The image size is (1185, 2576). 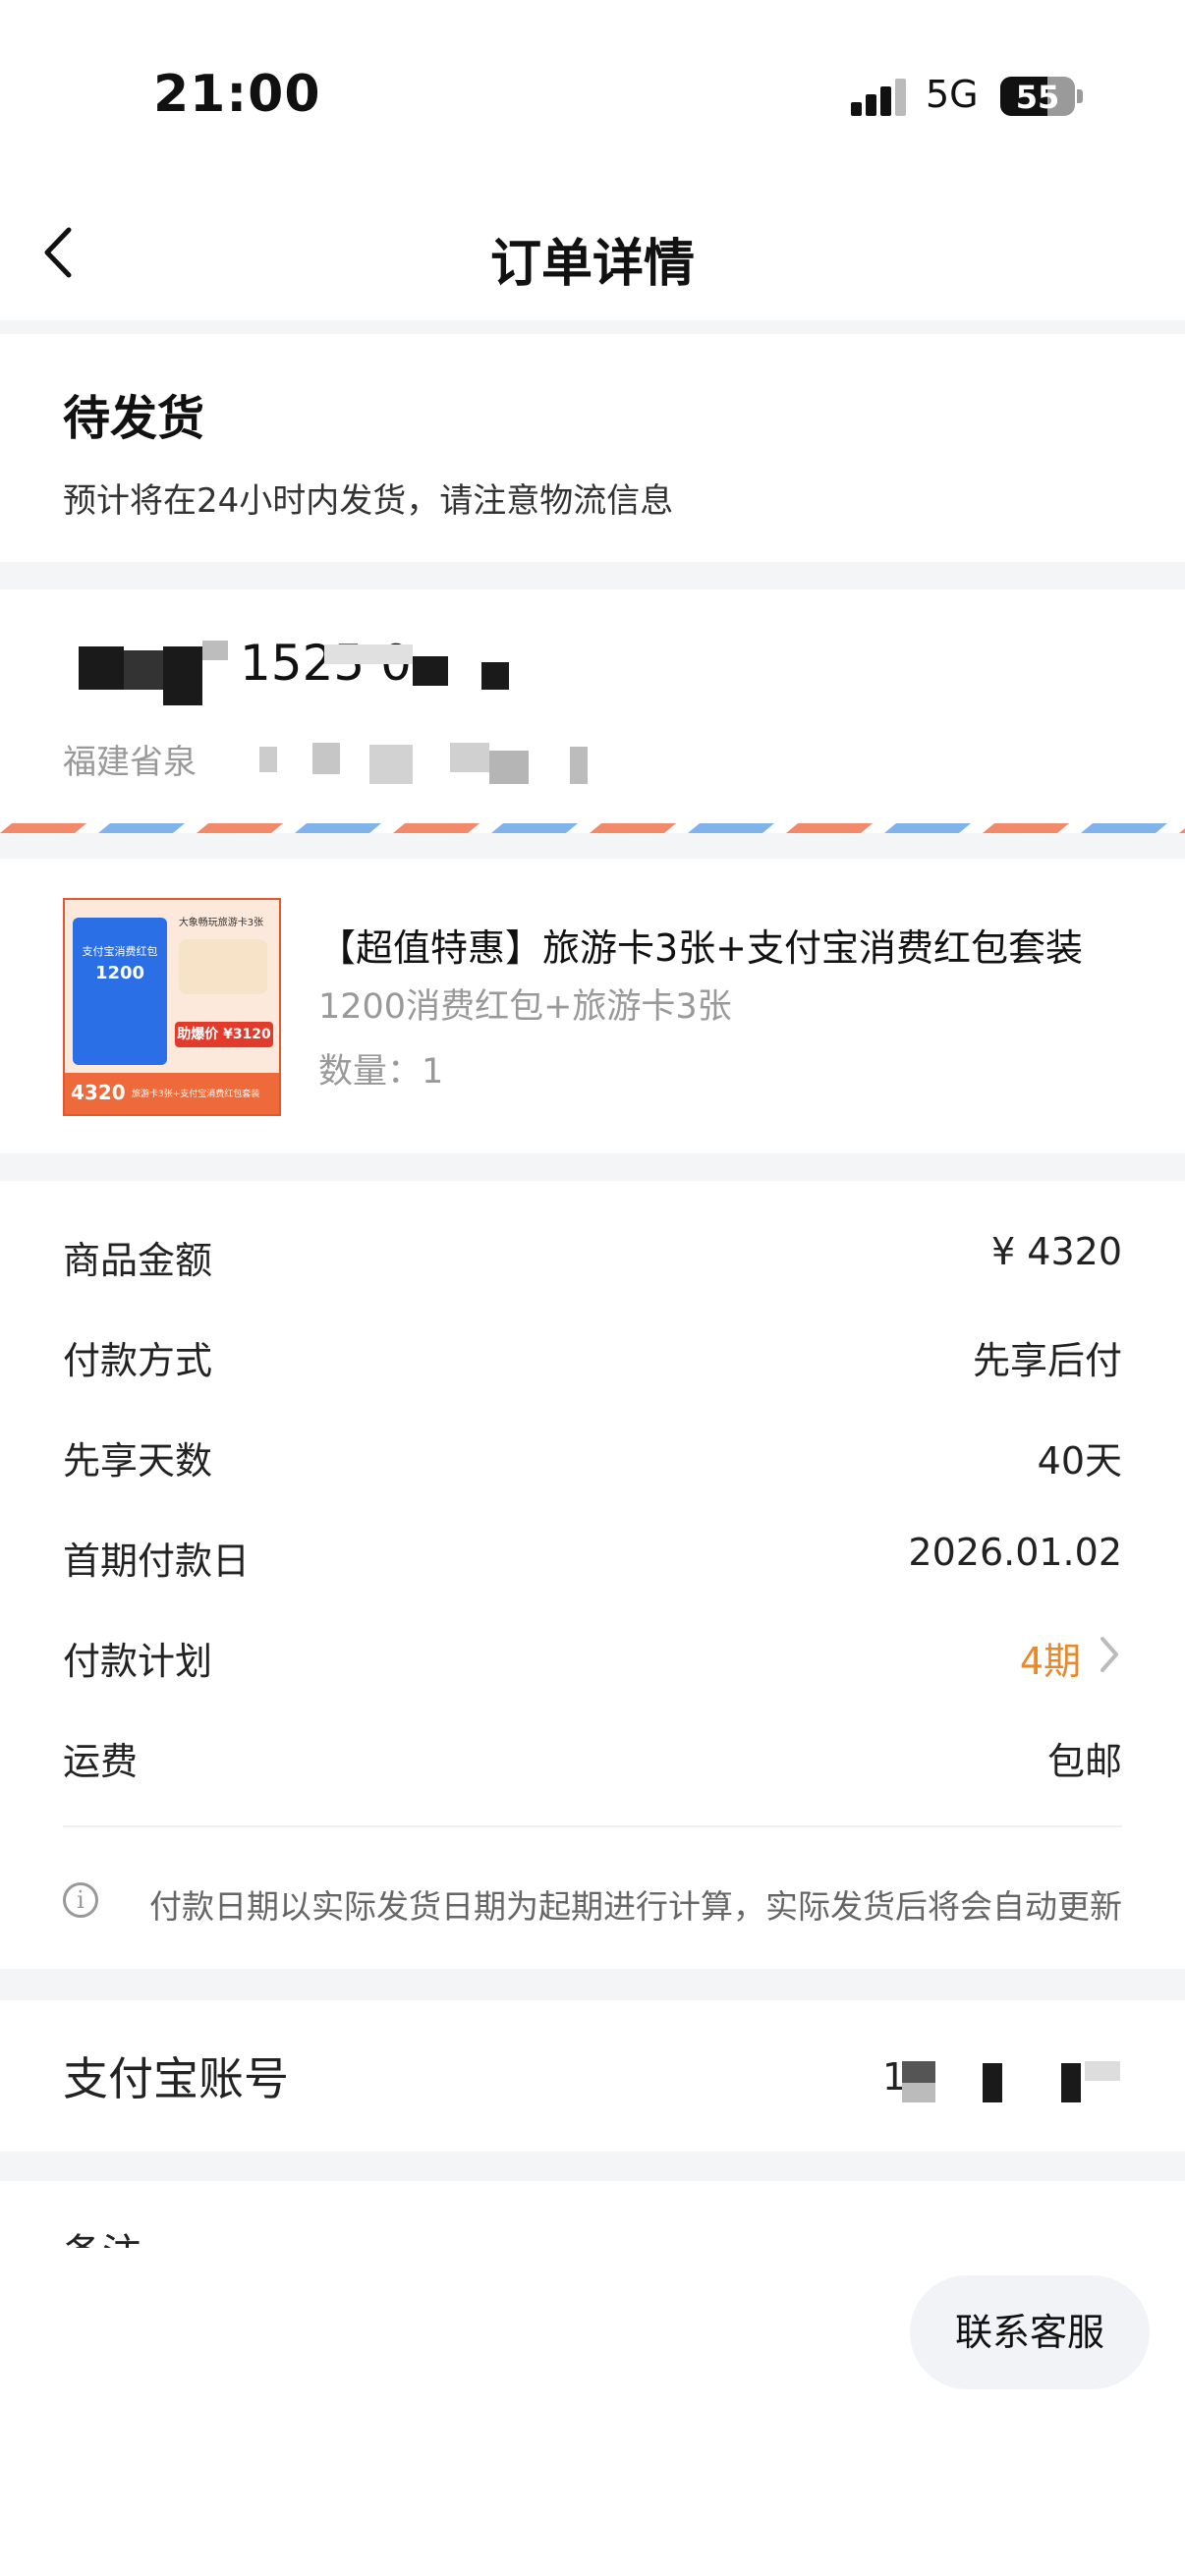 I want to click on detail-label-payment-plan: 付款计划, so click(x=138, y=1661).